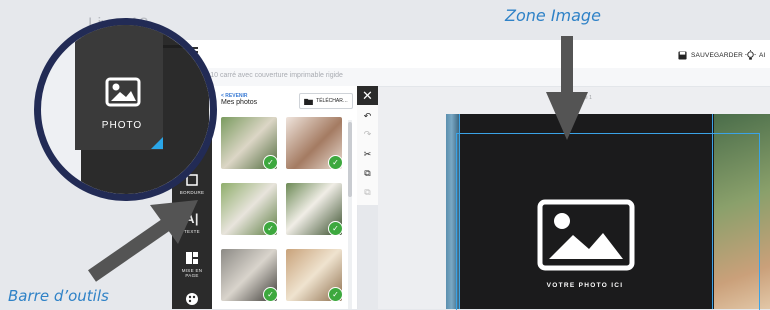 The height and width of the screenshot is (310, 770). Describe the element at coordinates (122, 125) in the screenshot. I see `magnified-photo-label: PHOTO` at that location.